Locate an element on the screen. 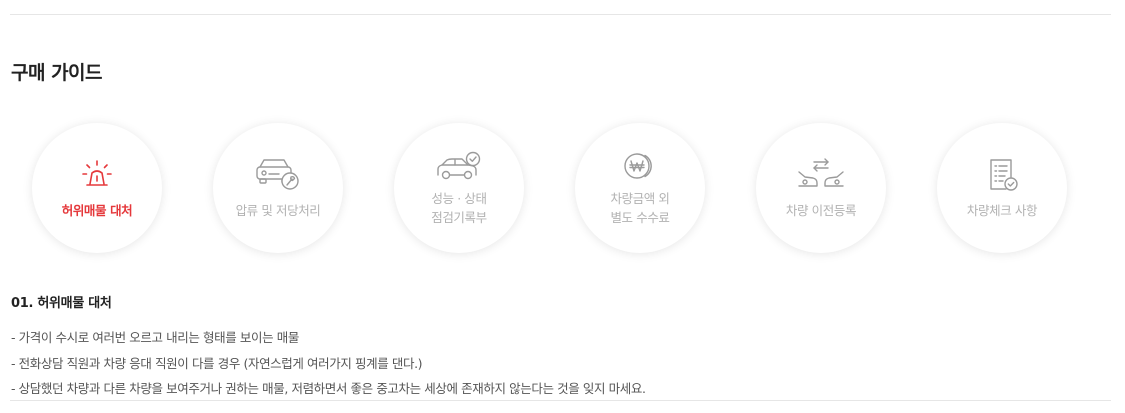 This screenshot has width=1125, height=413. guide-item-label: 허위매물 대처 is located at coordinates (97, 210).